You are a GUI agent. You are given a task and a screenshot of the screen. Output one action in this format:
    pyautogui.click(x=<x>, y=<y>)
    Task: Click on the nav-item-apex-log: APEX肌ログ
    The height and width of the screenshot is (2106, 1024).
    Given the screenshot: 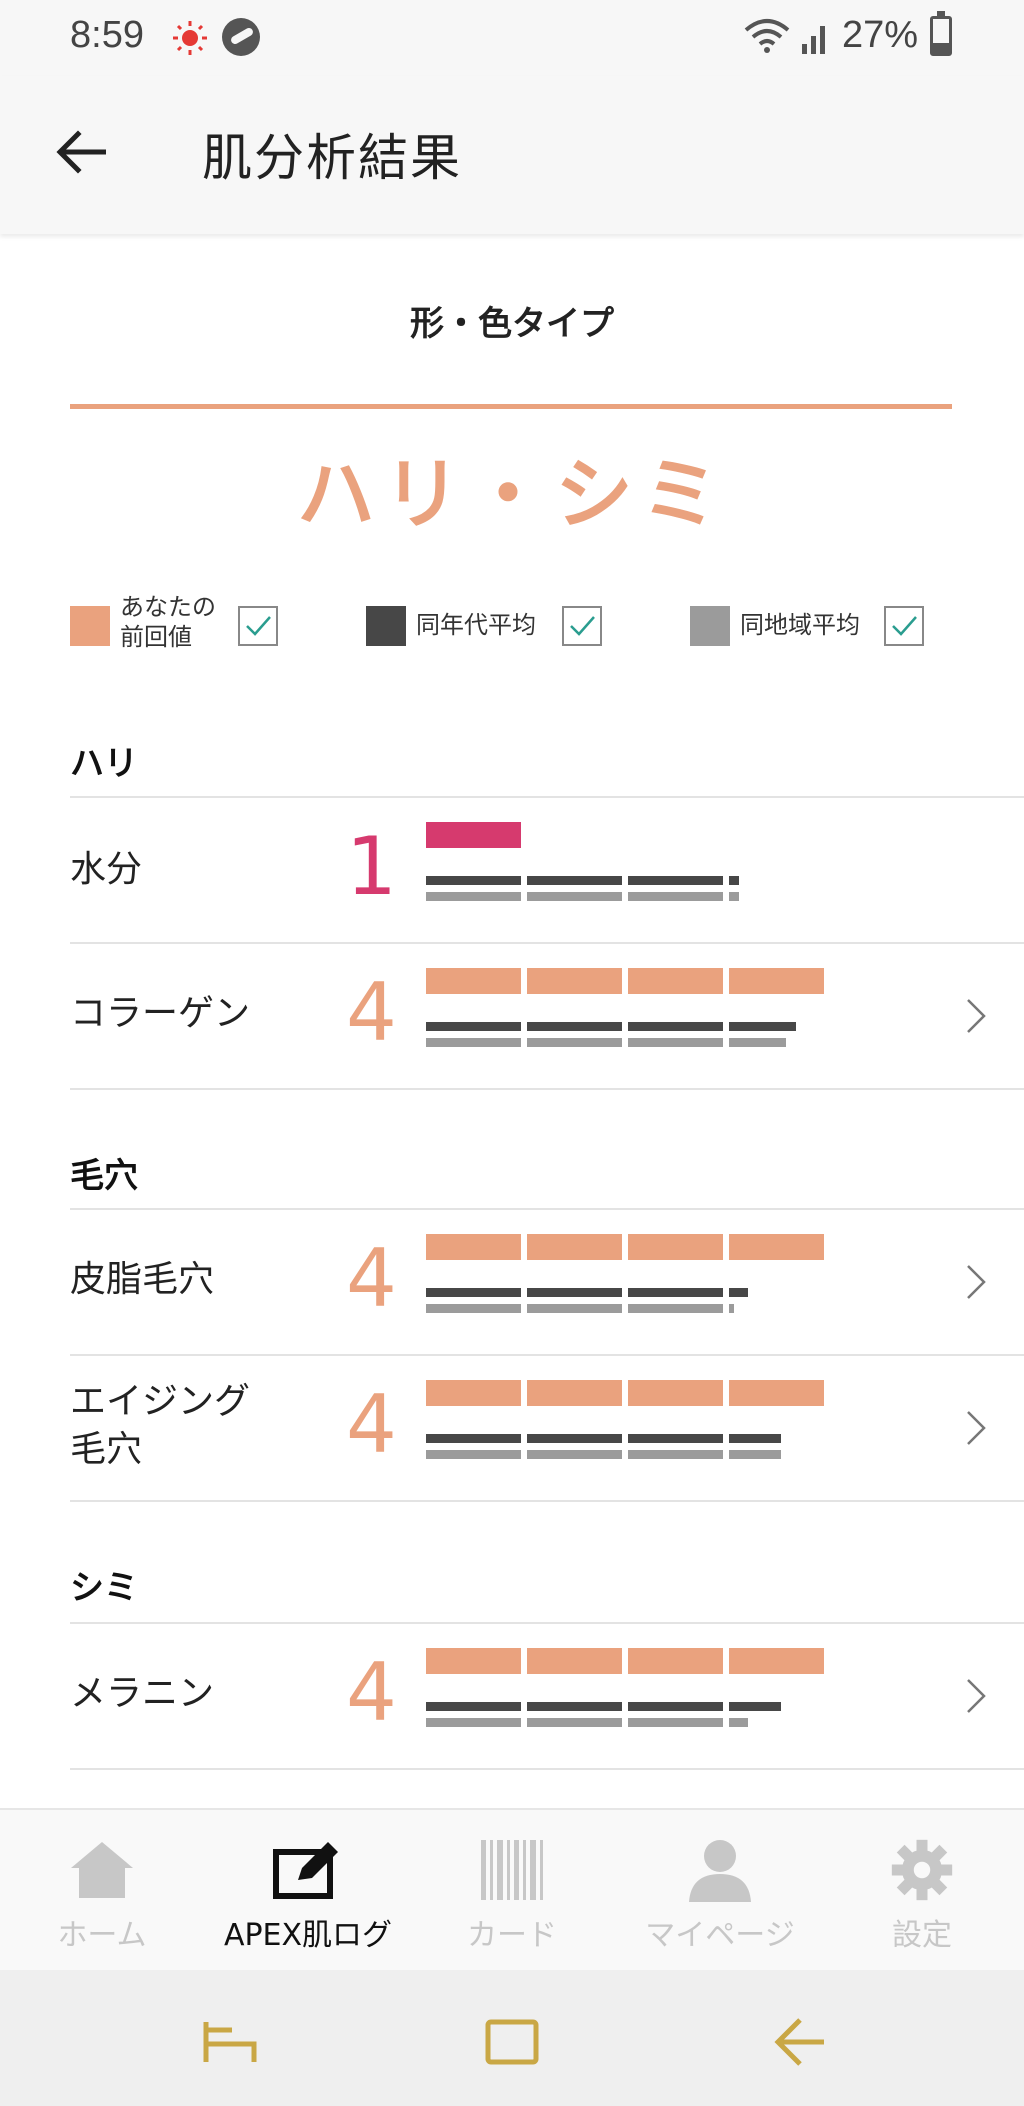 What is the action you would take?
    pyautogui.click(x=308, y=1891)
    